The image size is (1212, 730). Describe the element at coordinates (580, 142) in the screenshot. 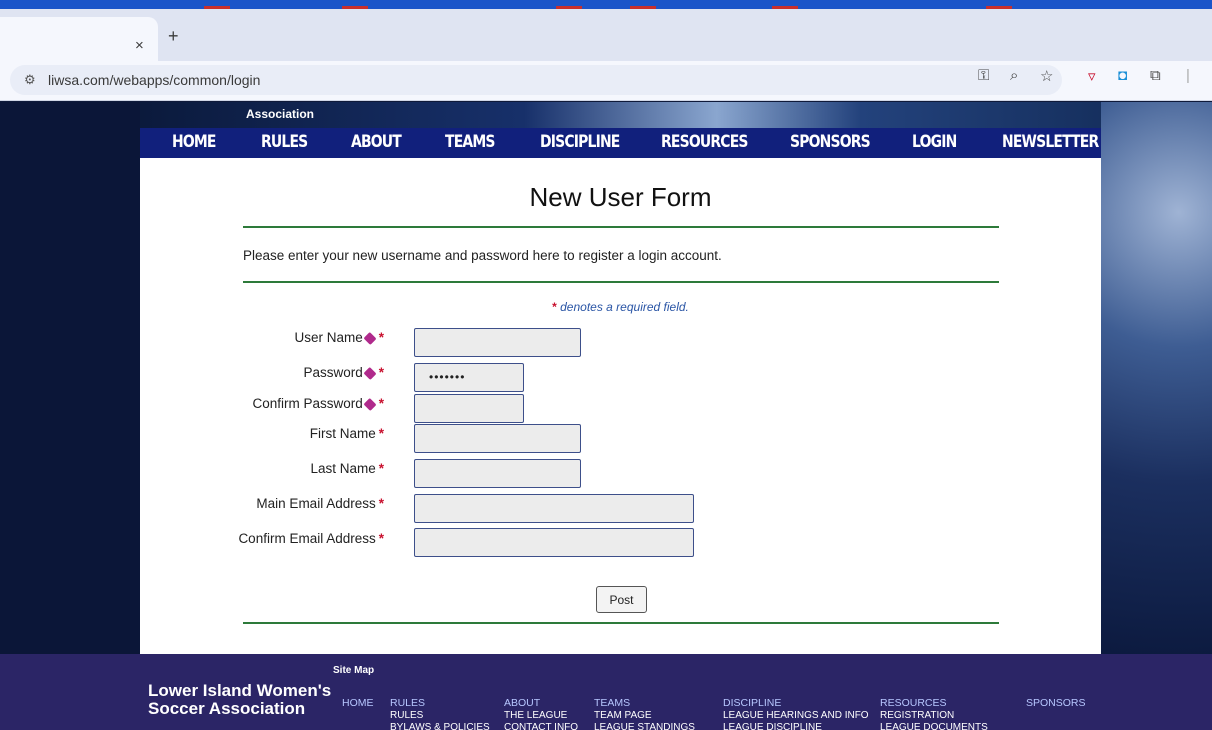

I see `nav-discipline: DISCIPLINE` at that location.